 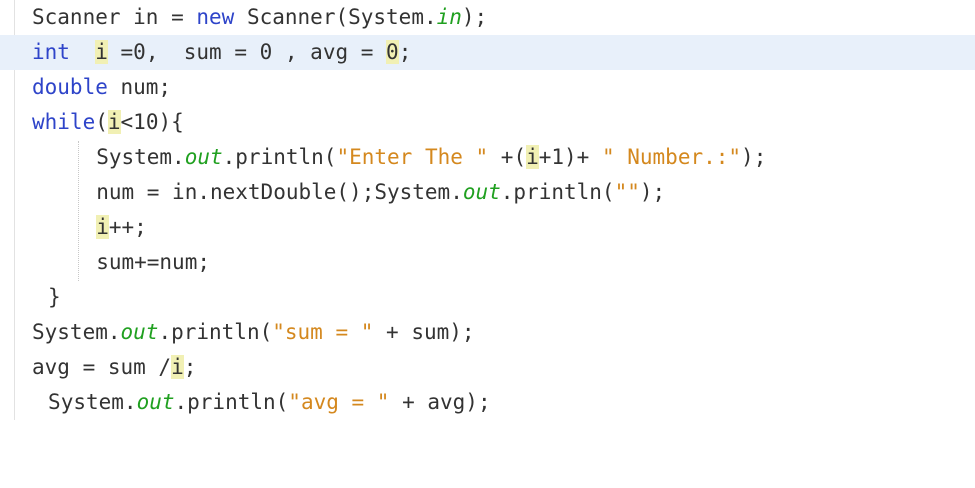 I want to click on code-line-content: while(i<10){, so click(x=108, y=122).